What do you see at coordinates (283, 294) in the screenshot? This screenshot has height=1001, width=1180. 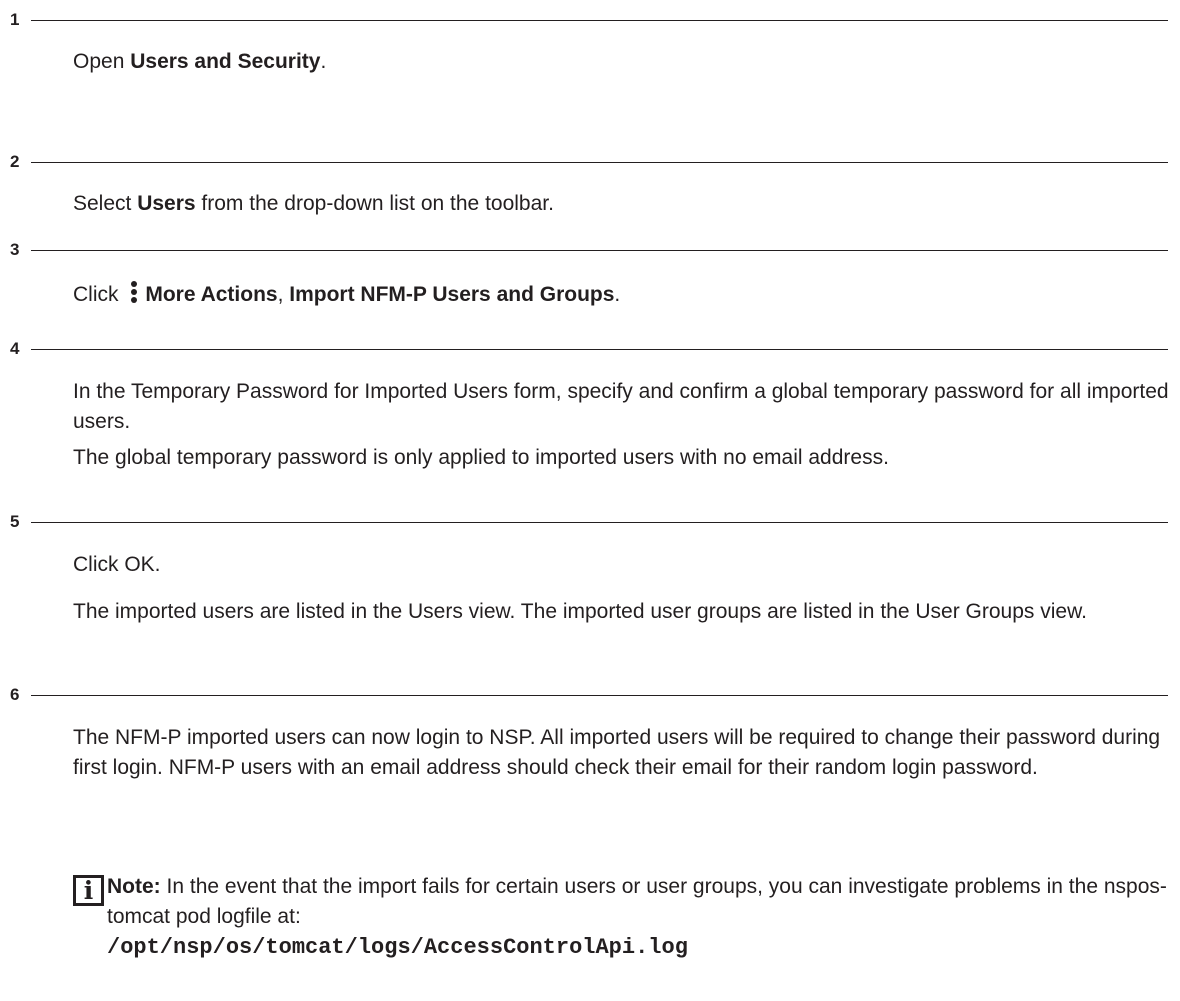 I see `step-text: ,` at bounding box center [283, 294].